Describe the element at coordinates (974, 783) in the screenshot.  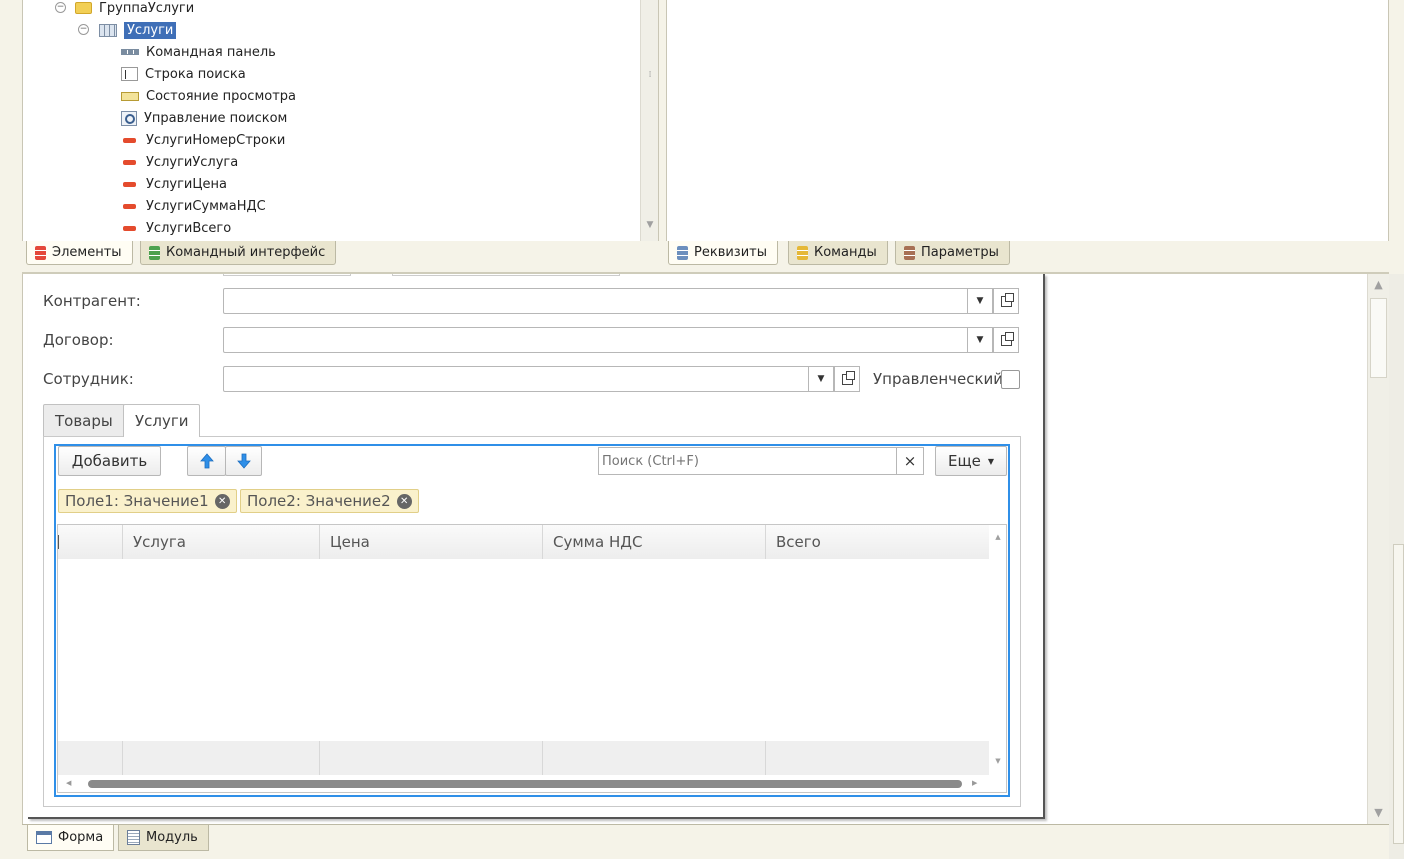
I see `scroll-right-icon: ▶` at that location.